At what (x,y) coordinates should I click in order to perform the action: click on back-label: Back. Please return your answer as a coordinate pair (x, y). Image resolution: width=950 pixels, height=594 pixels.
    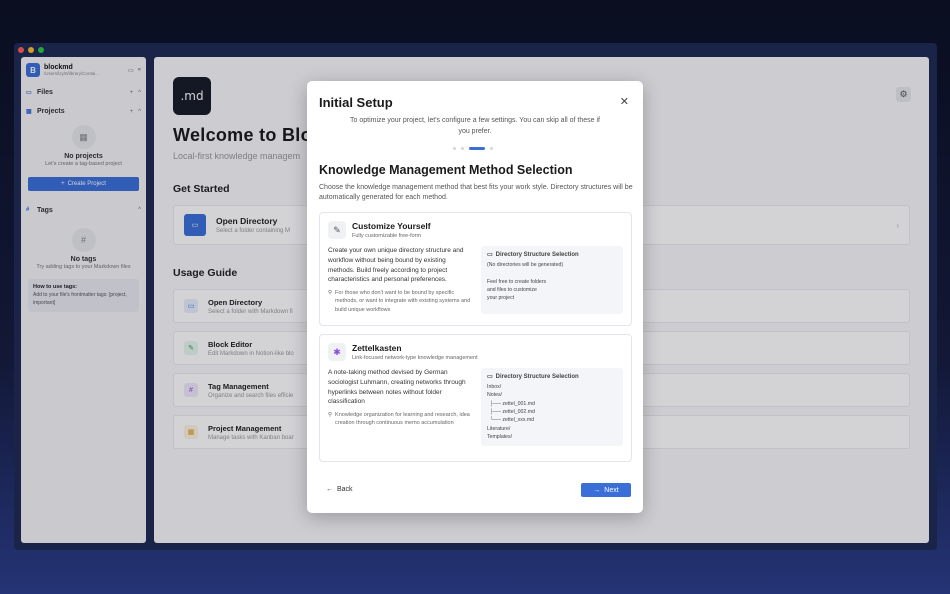
    Looking at the image, I should click on (345, 489).